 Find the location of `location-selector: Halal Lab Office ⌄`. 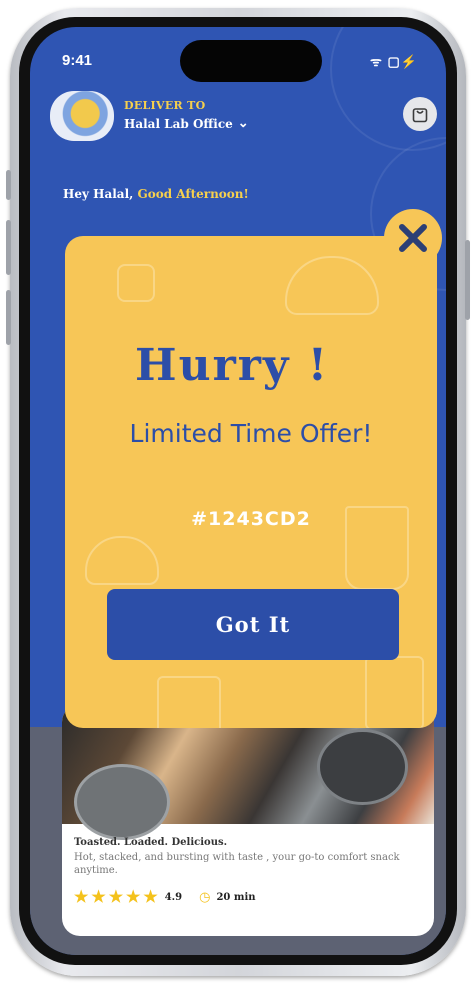

location-selector: Halal Lab Office ⌄ is located at coordinates (186, 123).